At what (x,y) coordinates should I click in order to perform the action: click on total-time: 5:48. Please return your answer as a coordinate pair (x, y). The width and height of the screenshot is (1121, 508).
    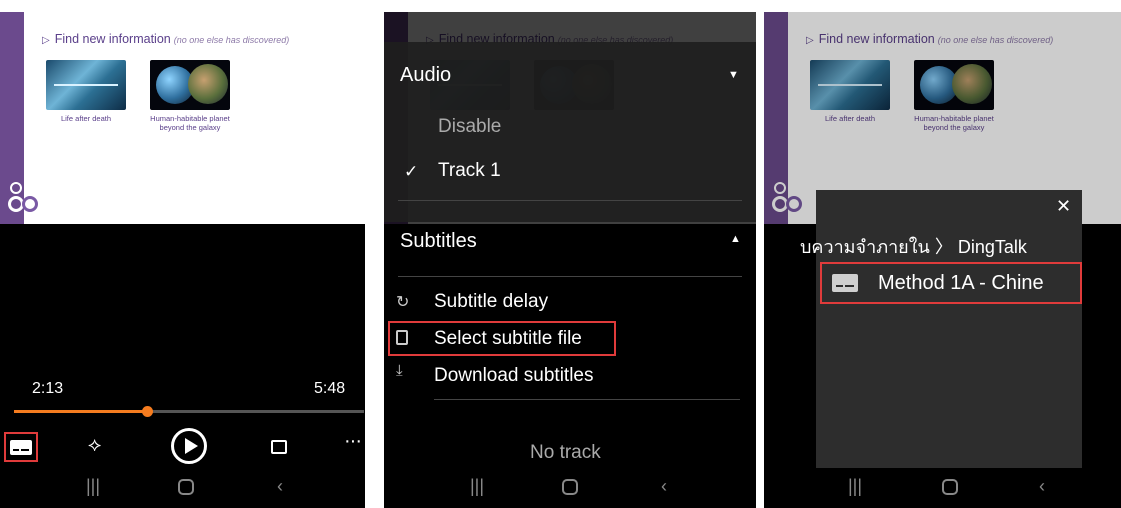
    Looking at the image, I should click on (330, 388).